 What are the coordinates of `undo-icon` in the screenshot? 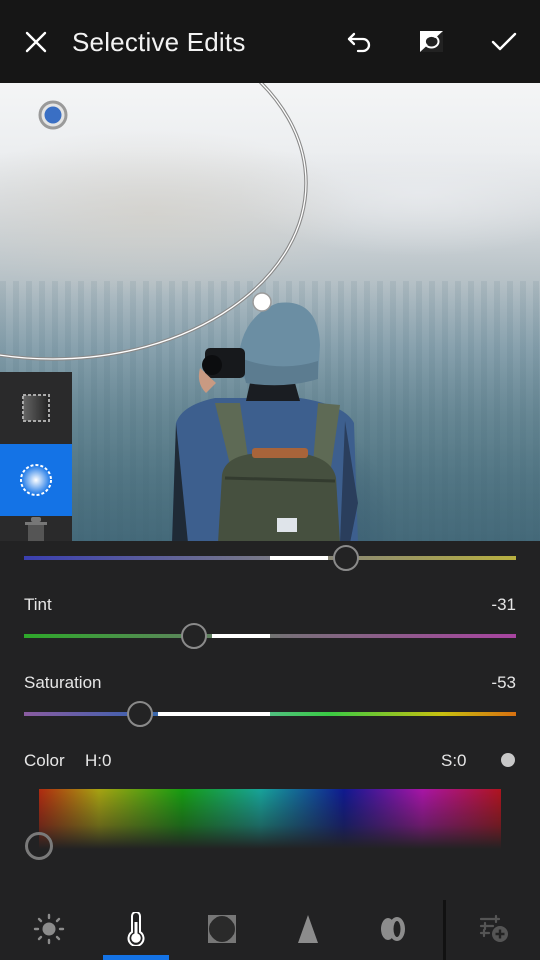 It's located at (359, 42).